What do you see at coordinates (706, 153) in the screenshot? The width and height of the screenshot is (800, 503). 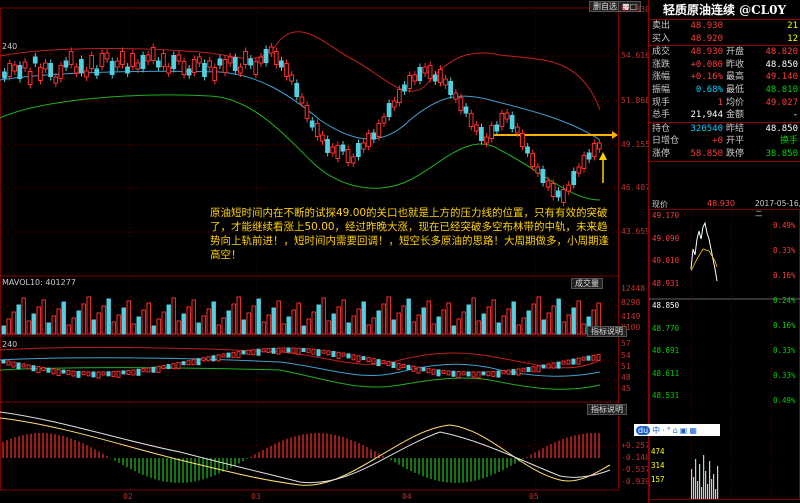 I see `field-value: 58.850` at bounding box center [706, 153].